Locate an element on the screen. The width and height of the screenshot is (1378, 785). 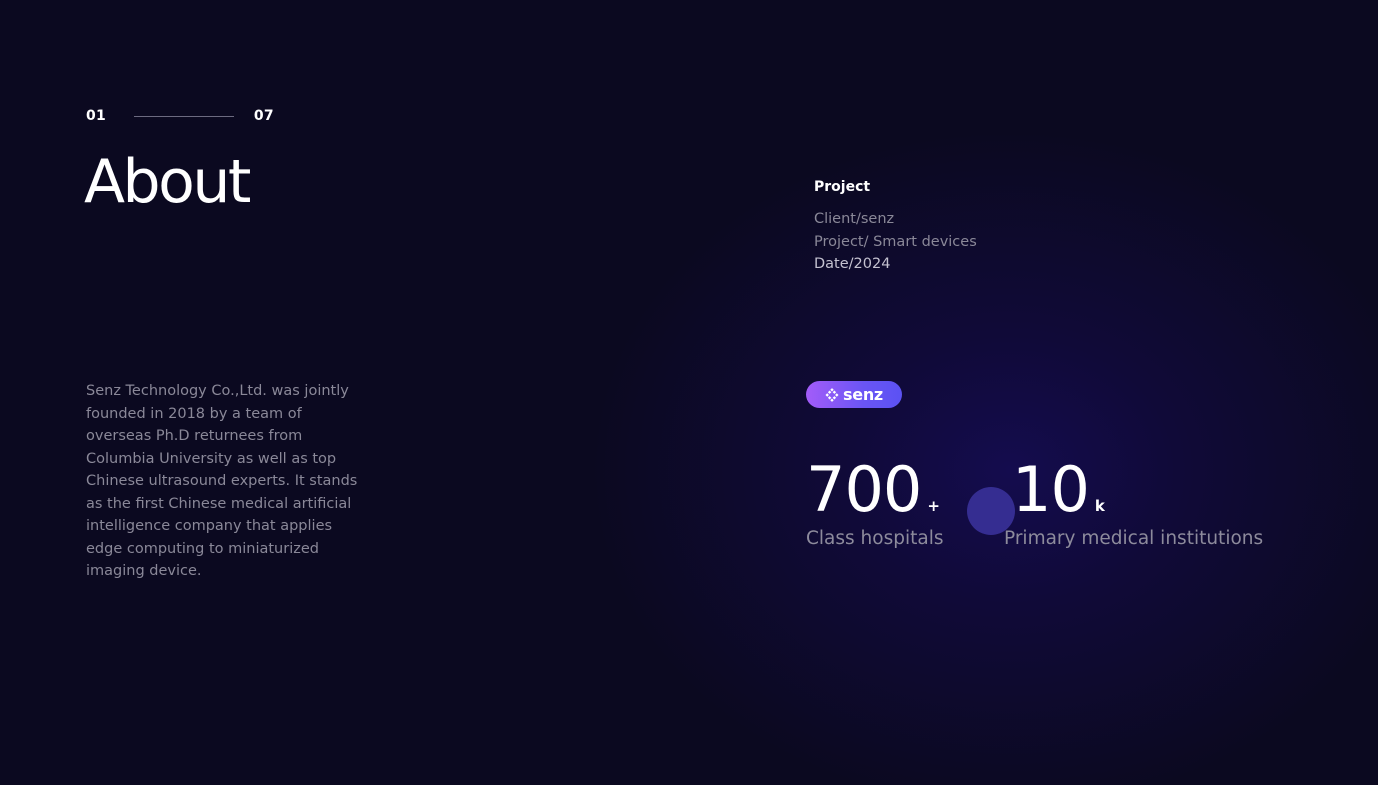
stat-label: Primary medical institutions is located at coordinates (1134, 538).